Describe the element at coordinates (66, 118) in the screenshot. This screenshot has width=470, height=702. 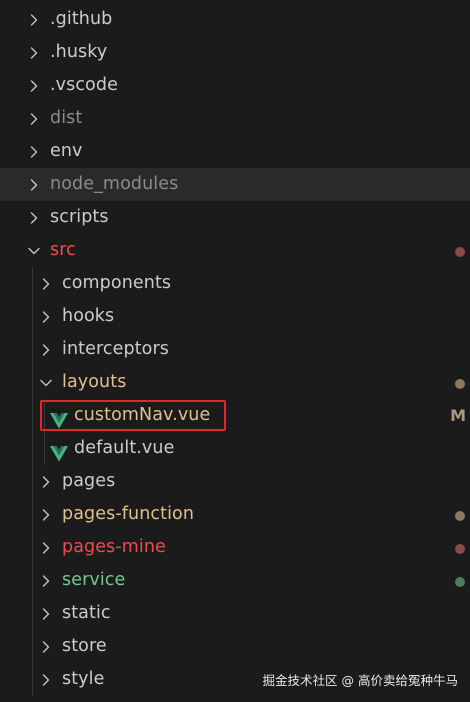
I see `item-label: dist` at that location.